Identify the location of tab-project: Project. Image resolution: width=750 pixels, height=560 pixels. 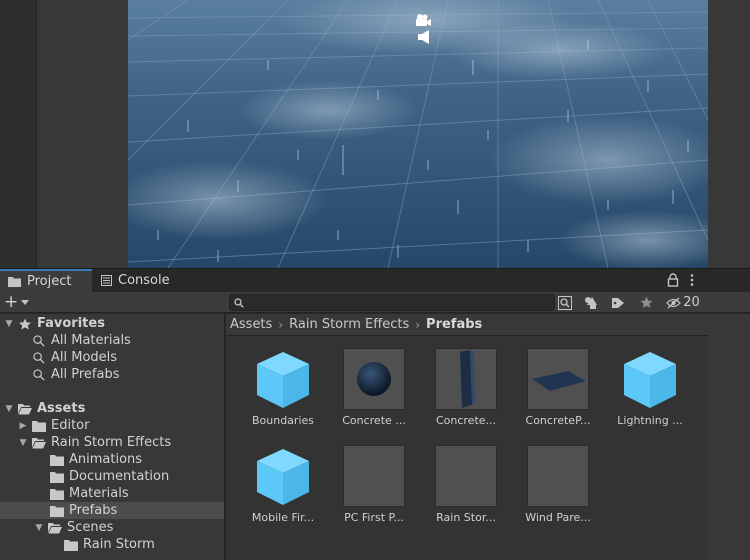
(46, 280).